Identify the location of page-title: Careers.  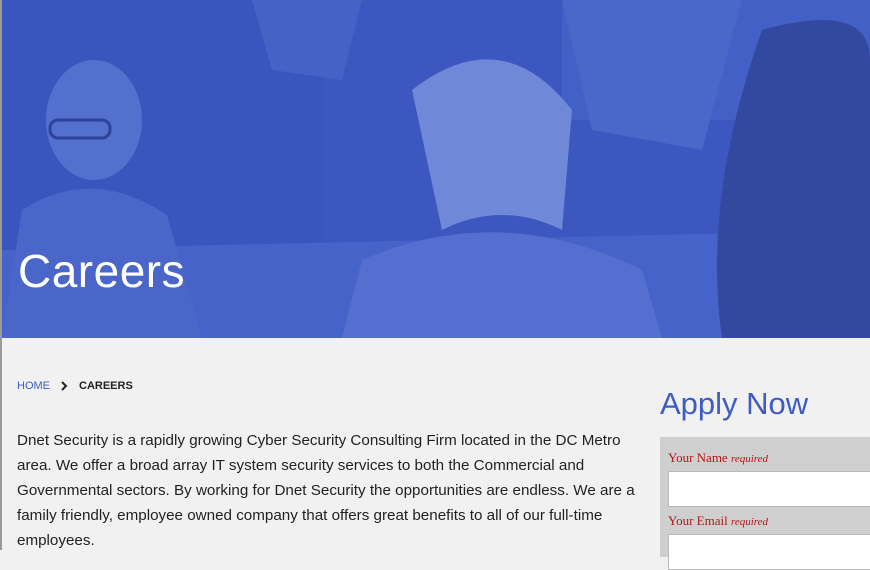
(102, 271).